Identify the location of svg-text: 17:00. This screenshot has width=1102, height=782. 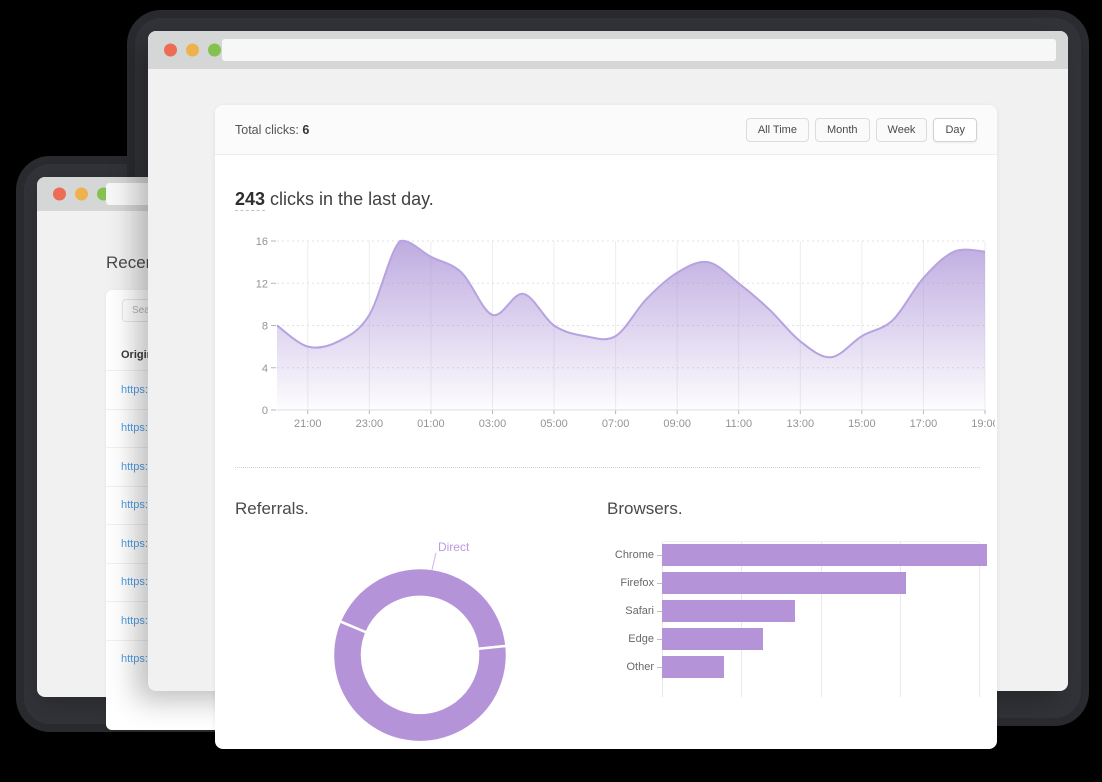
(924, 424).